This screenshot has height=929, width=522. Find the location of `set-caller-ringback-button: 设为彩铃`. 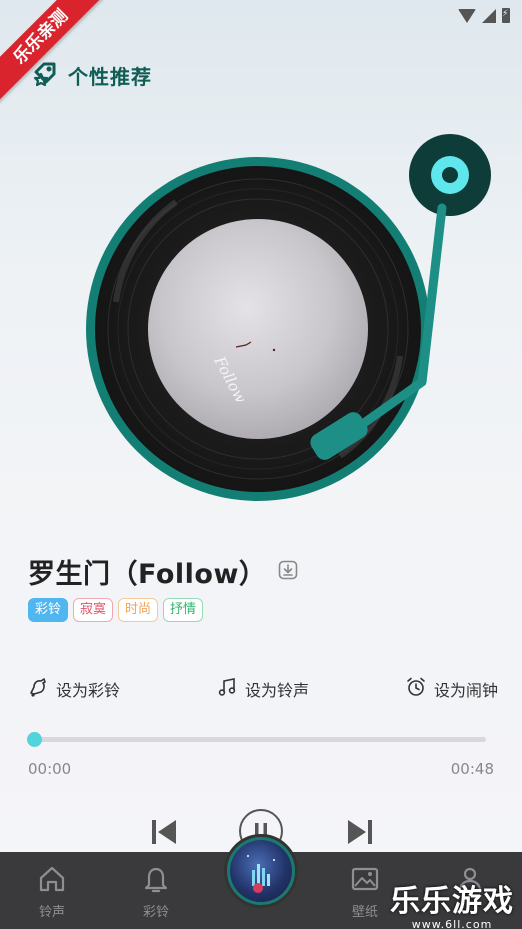

set-caller-ringback-button: 设为彩铃 is located at coordinates (74, 689).